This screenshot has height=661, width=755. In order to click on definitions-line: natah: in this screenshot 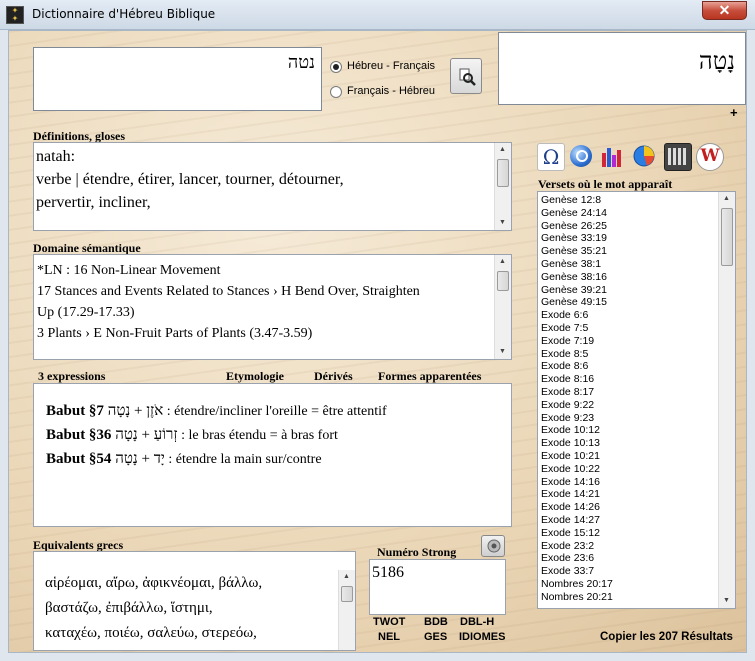, I will do `click(56, 156)`.